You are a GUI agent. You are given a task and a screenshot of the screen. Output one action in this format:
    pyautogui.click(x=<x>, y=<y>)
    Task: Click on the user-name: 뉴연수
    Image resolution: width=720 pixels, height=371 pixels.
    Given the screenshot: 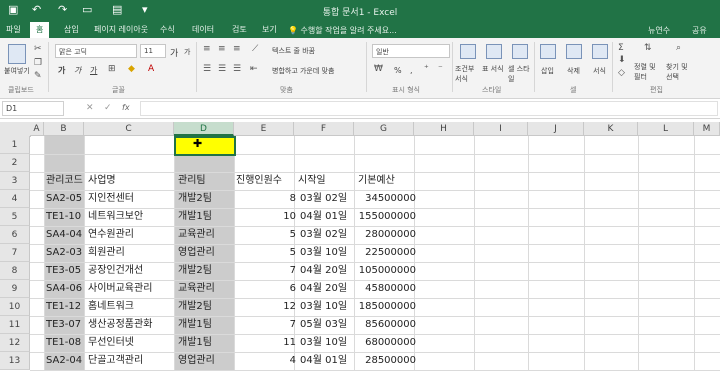 What is the action you would take?
    pyautogui.click(x=659, y=30)
    